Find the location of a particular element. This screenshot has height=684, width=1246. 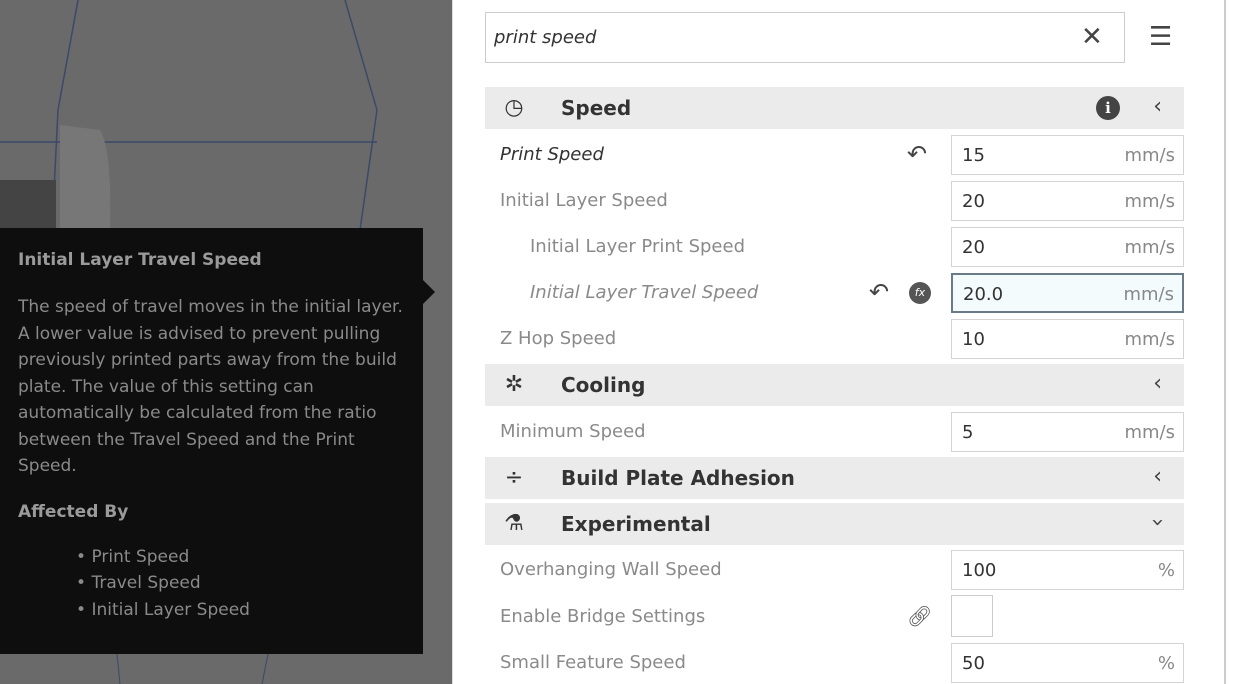

tooltip-affected-heading: Affected By is located at coordinates (73, 511).